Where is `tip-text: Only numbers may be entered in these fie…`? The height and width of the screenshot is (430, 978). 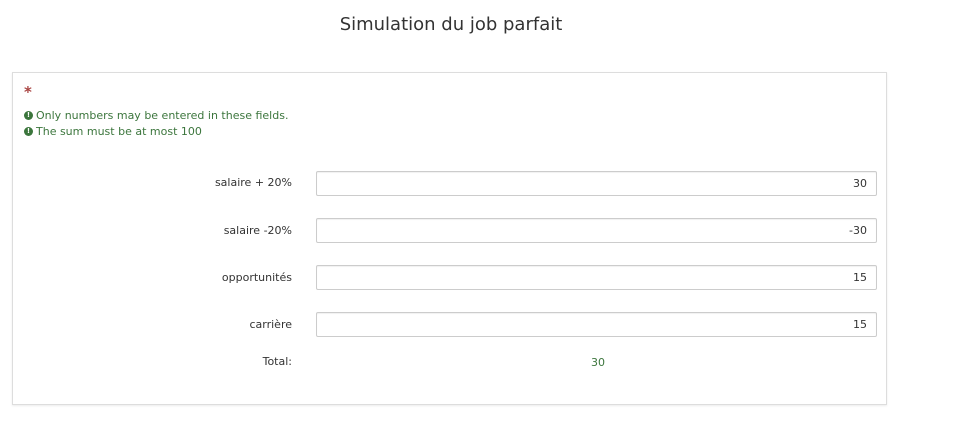
tip-text: Only numbers may be entered in these fie… is located at coordinates (162, 115).